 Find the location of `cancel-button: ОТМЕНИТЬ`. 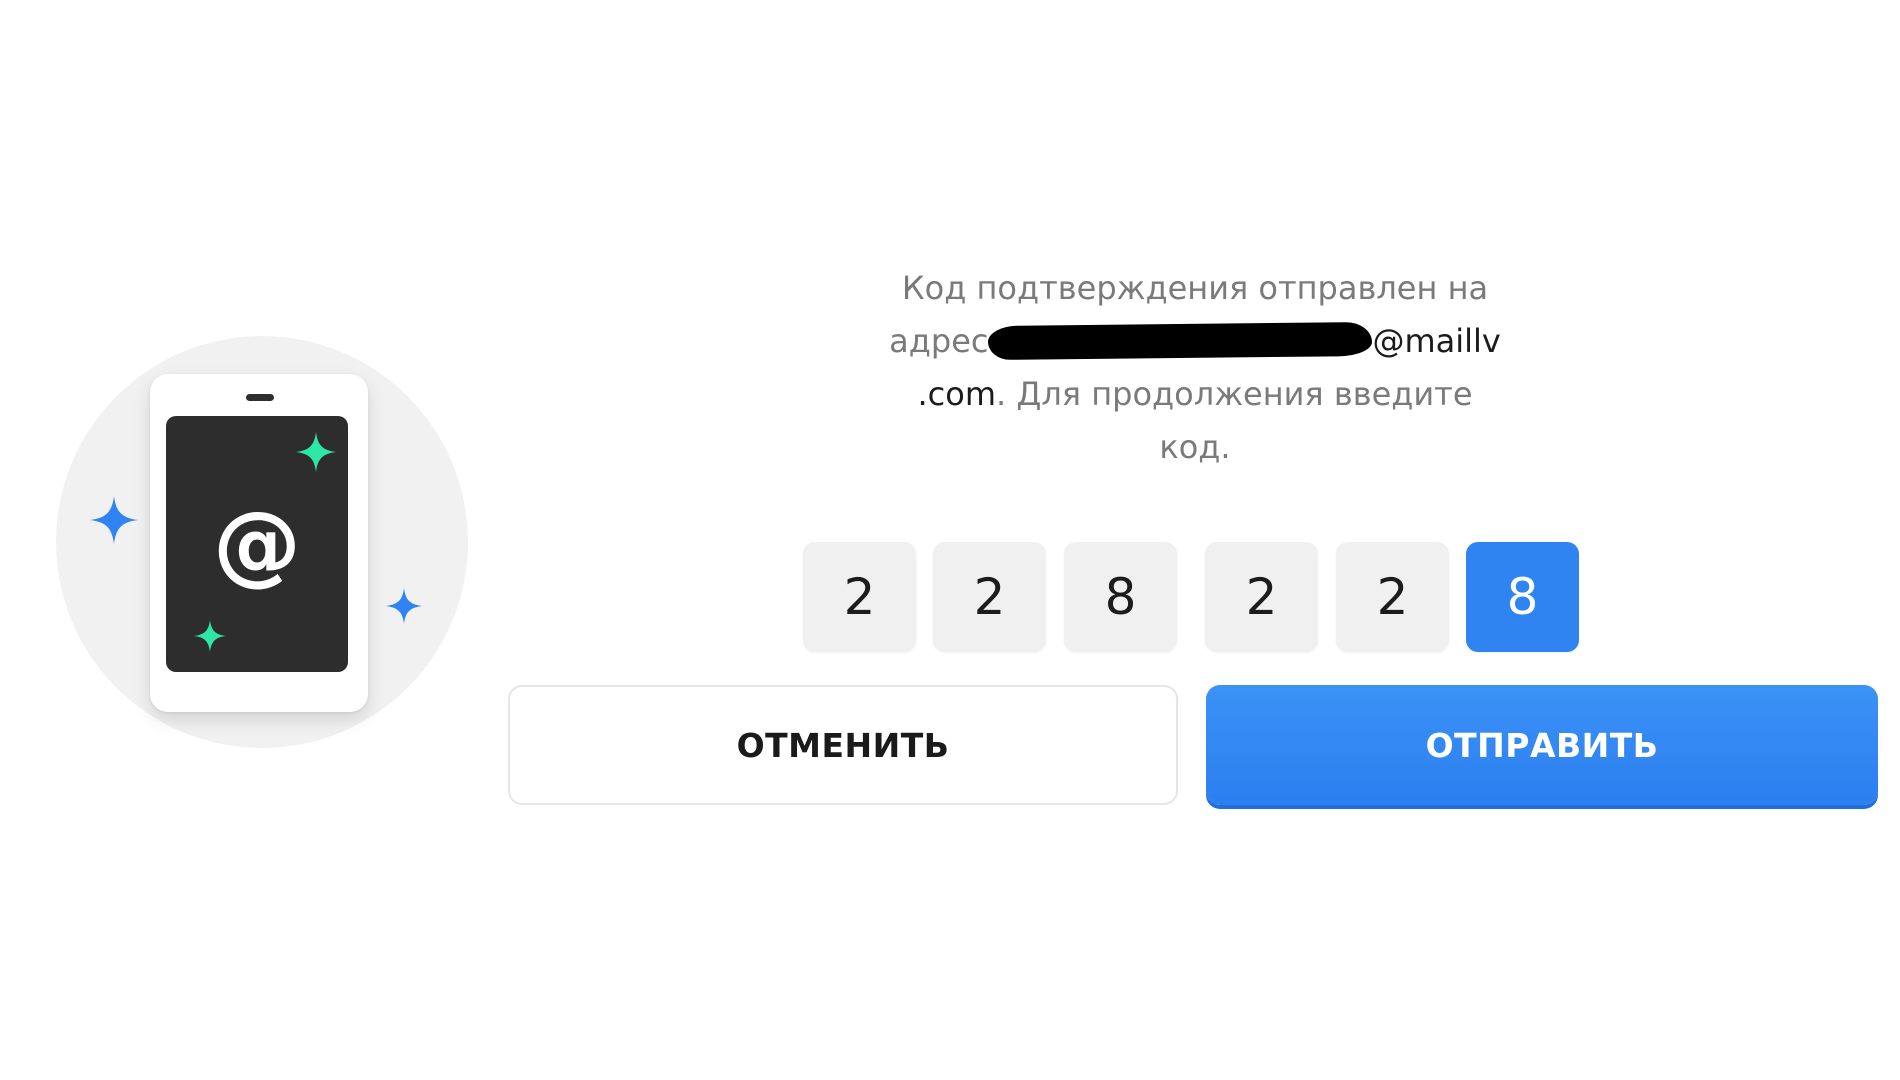

cancel-button: ОТМЕНИТЬ is located at coordinates (843, 745).